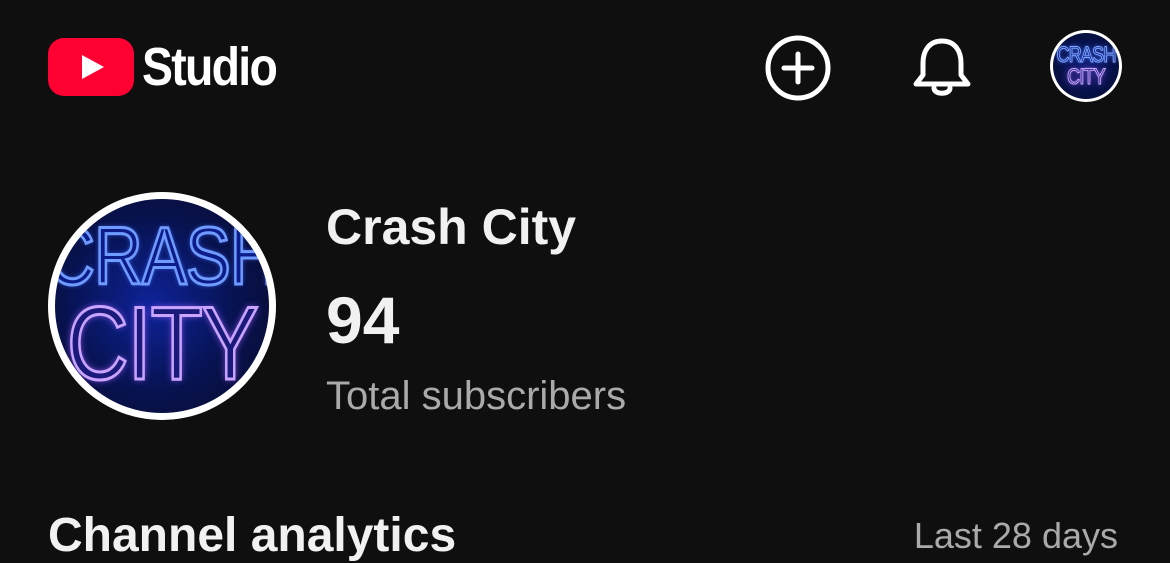  Describe the element at coordinates (363, 320) in the screenshot. I see `subscriber-count: 94` at that location.